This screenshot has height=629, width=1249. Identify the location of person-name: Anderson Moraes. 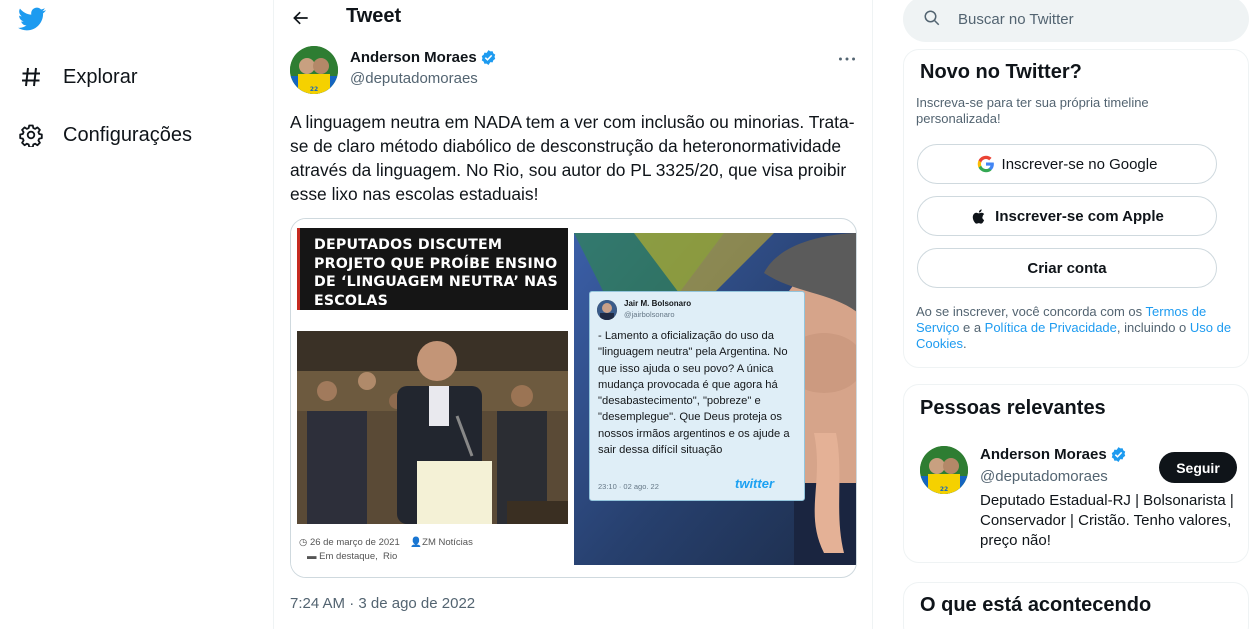
(1043, 454).